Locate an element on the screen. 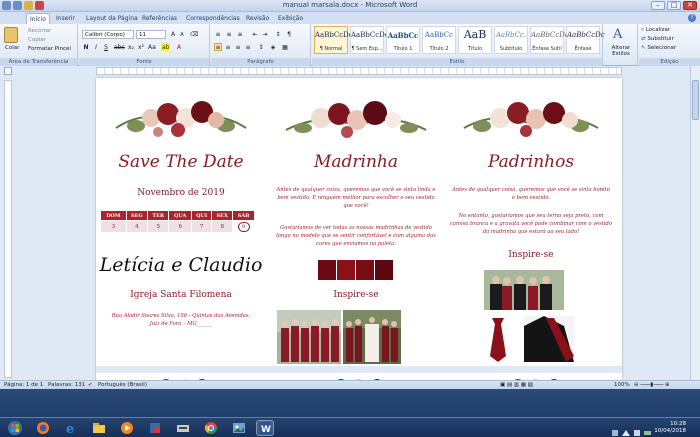 The width and height of the screenshot is (700, 437). style-sample: AaBbCcDc is located at coordinates (370, 35).